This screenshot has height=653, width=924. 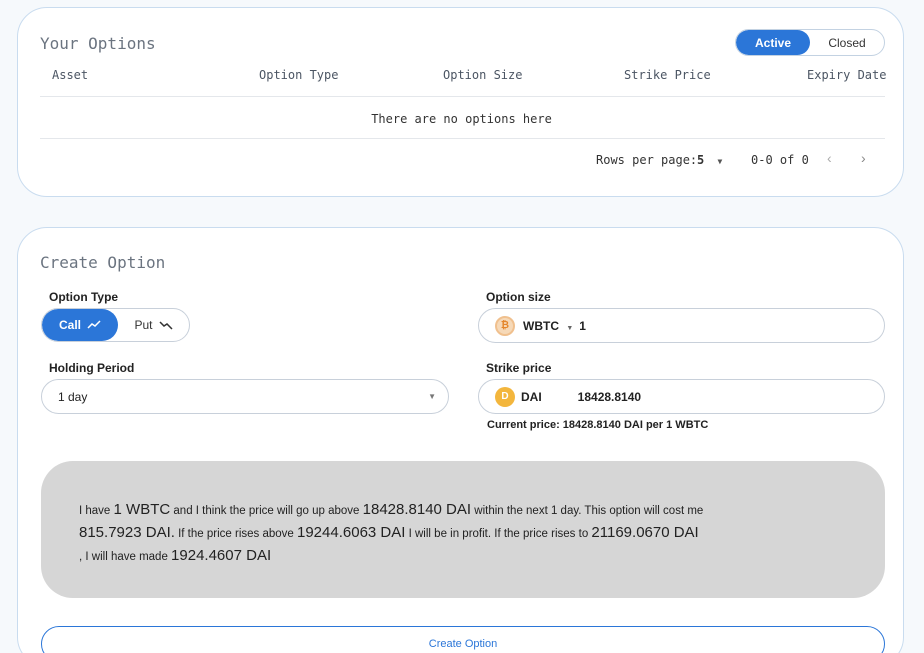 I want to click on strike-price-value: 18428.8140, so click(x=609, y=397).